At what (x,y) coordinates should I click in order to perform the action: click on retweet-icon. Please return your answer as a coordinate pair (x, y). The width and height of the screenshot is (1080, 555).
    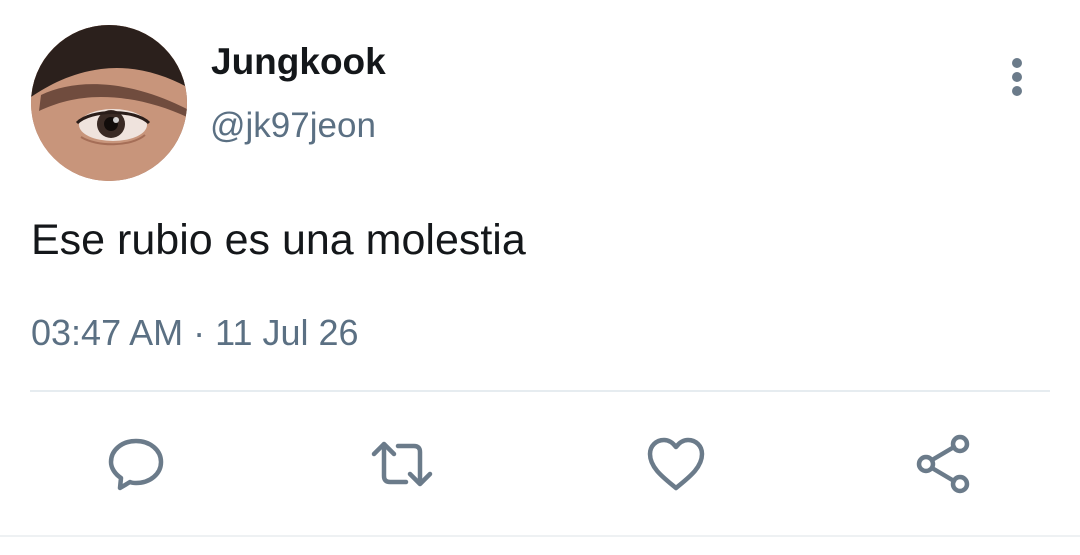
    Looking at the image, I should click on (402, 464).